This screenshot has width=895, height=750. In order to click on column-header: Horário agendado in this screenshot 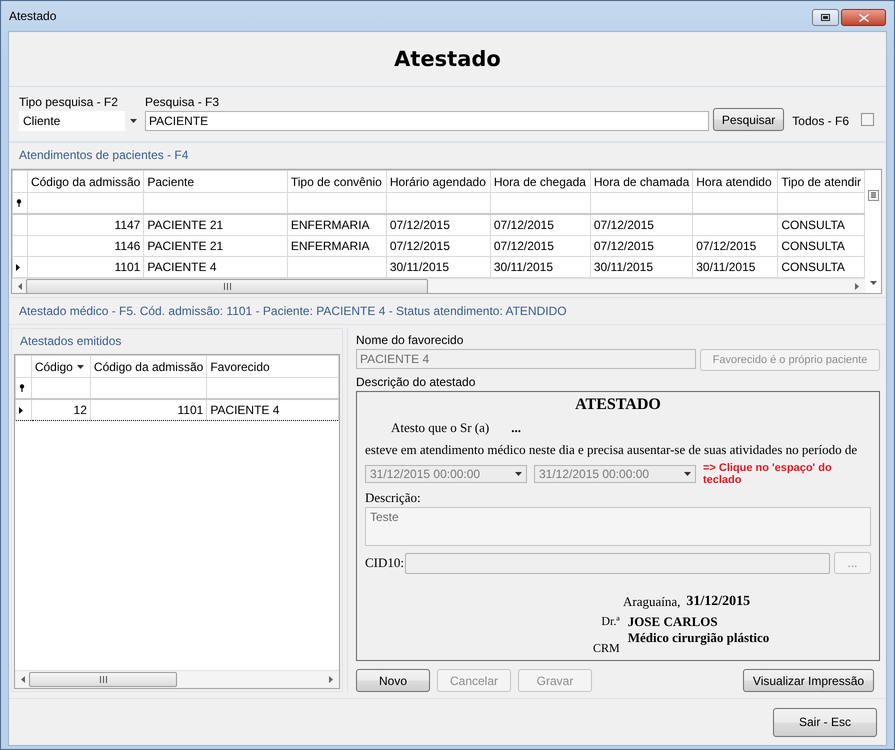, I will do `click(438, 181)`.